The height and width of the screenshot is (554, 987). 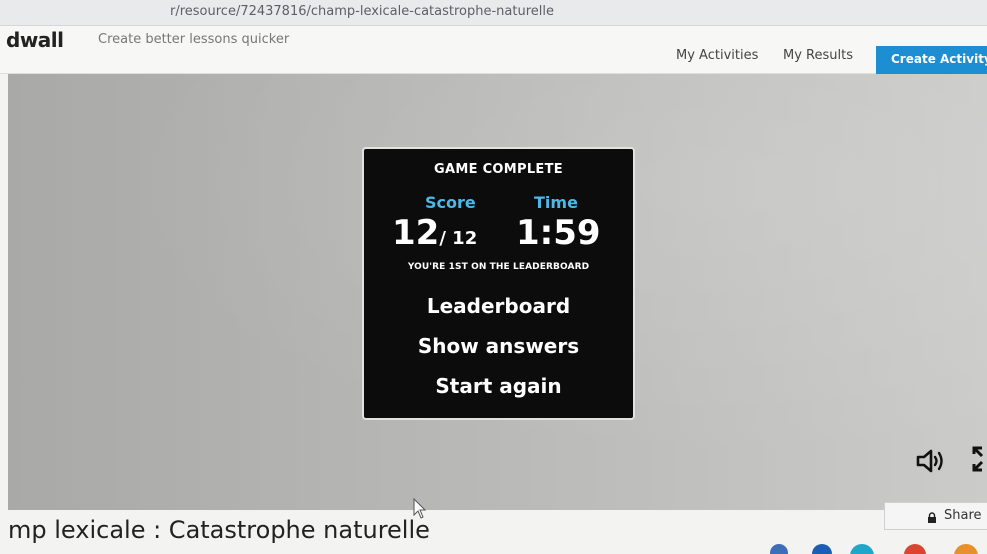 What do you see at coordinates (931, 60) in the screenshot?
I see `create-activity-button: Create Activity` at bounding box center [931, 60].